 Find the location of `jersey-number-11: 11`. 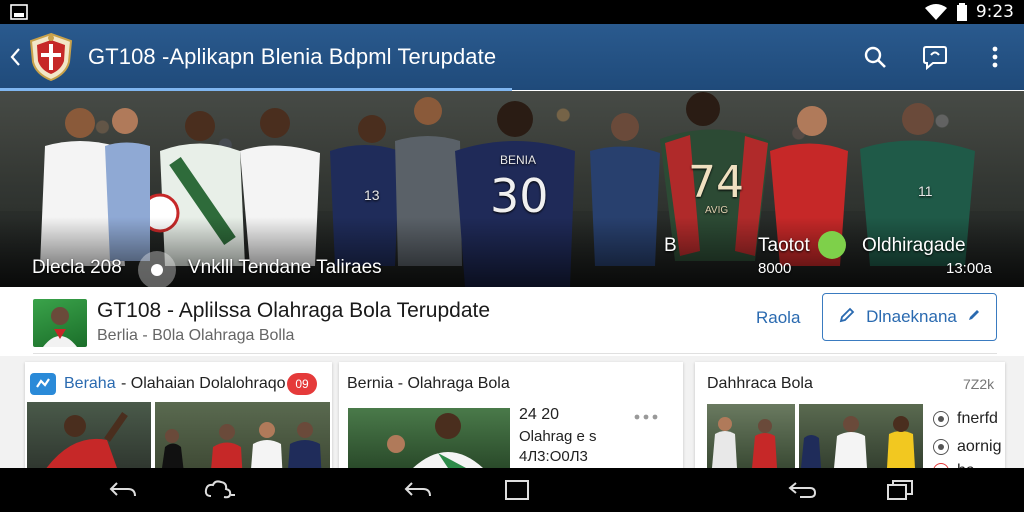

jersey-number-11: 11 is located at coordinates (925, 191).